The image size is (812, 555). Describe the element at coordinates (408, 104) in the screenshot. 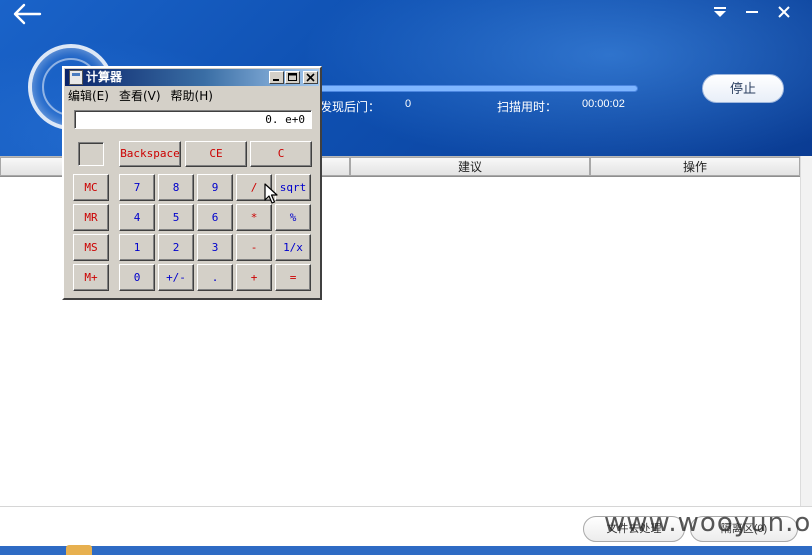

I see `backdoor-found-value: 0` at that location.